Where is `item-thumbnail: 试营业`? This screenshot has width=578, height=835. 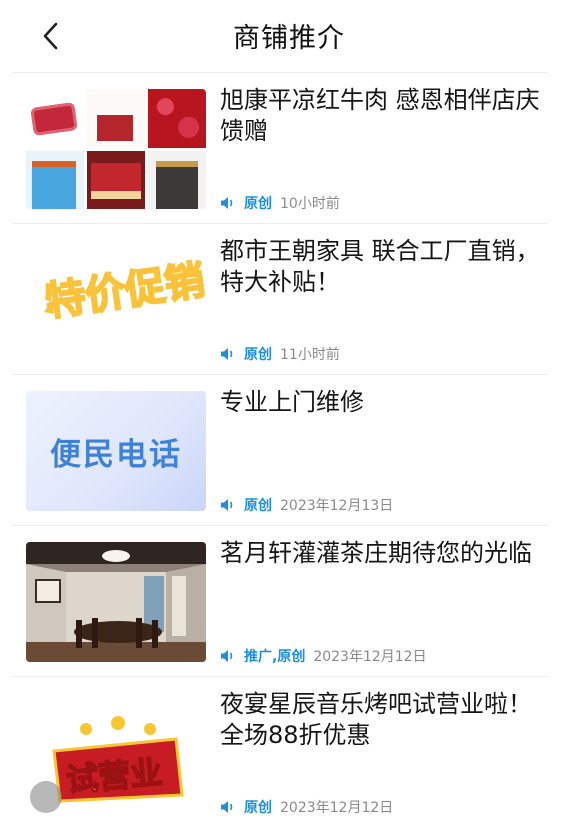 item-thumbnail: 试营业 is located at coordinates (116, 759).